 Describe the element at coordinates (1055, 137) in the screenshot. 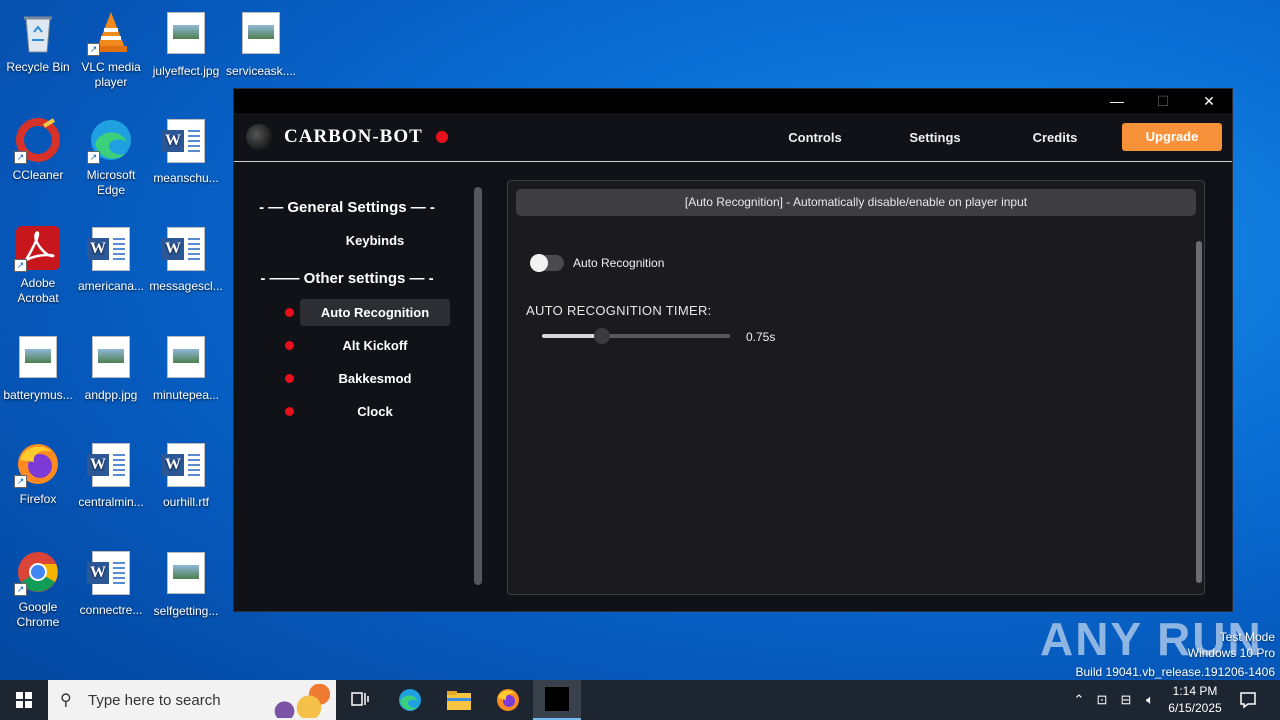

I see `nav-credits: Credits` at that location.